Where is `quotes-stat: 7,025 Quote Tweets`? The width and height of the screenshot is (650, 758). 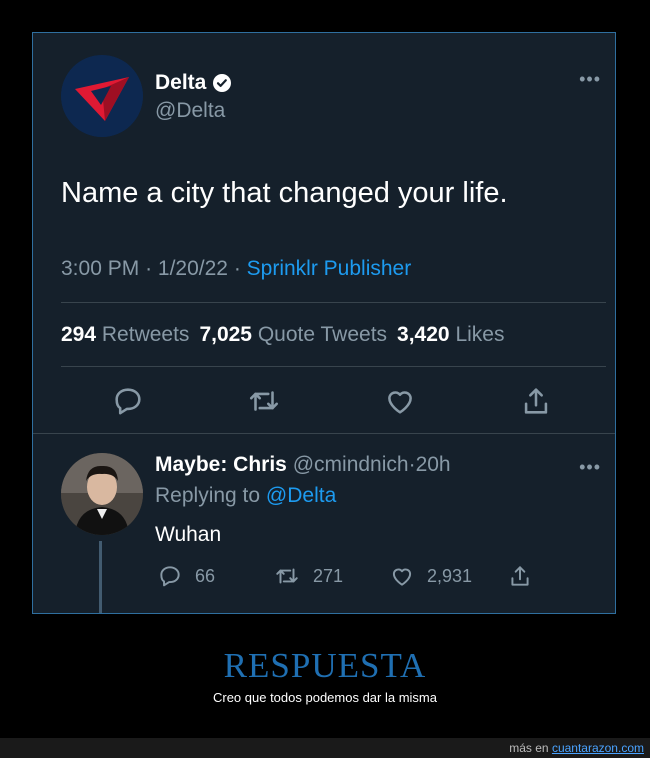
quotes-stat: 7,025 Quote Tweets is located at coordinates (293, 335).